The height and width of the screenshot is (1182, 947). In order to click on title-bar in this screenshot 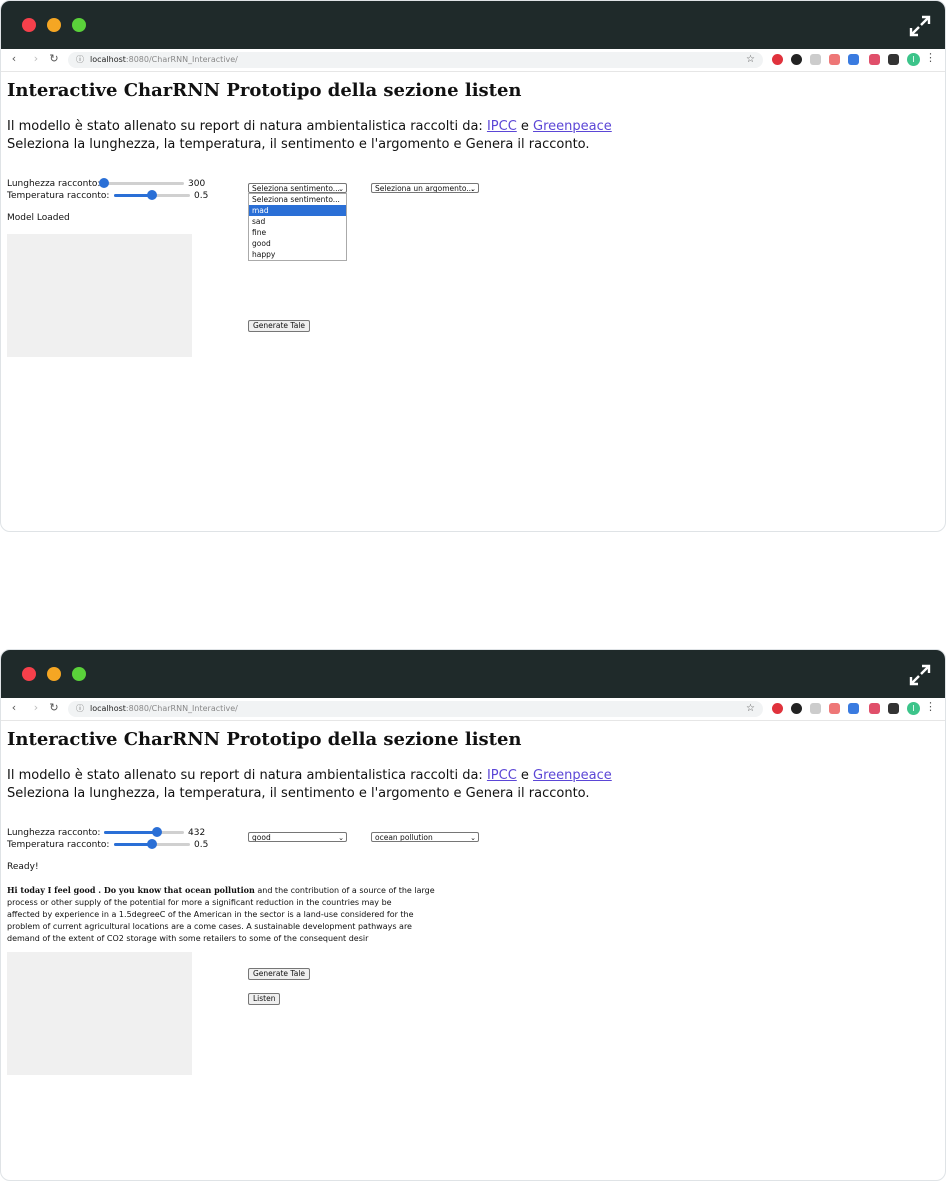, I will do `click(473, 674)`.